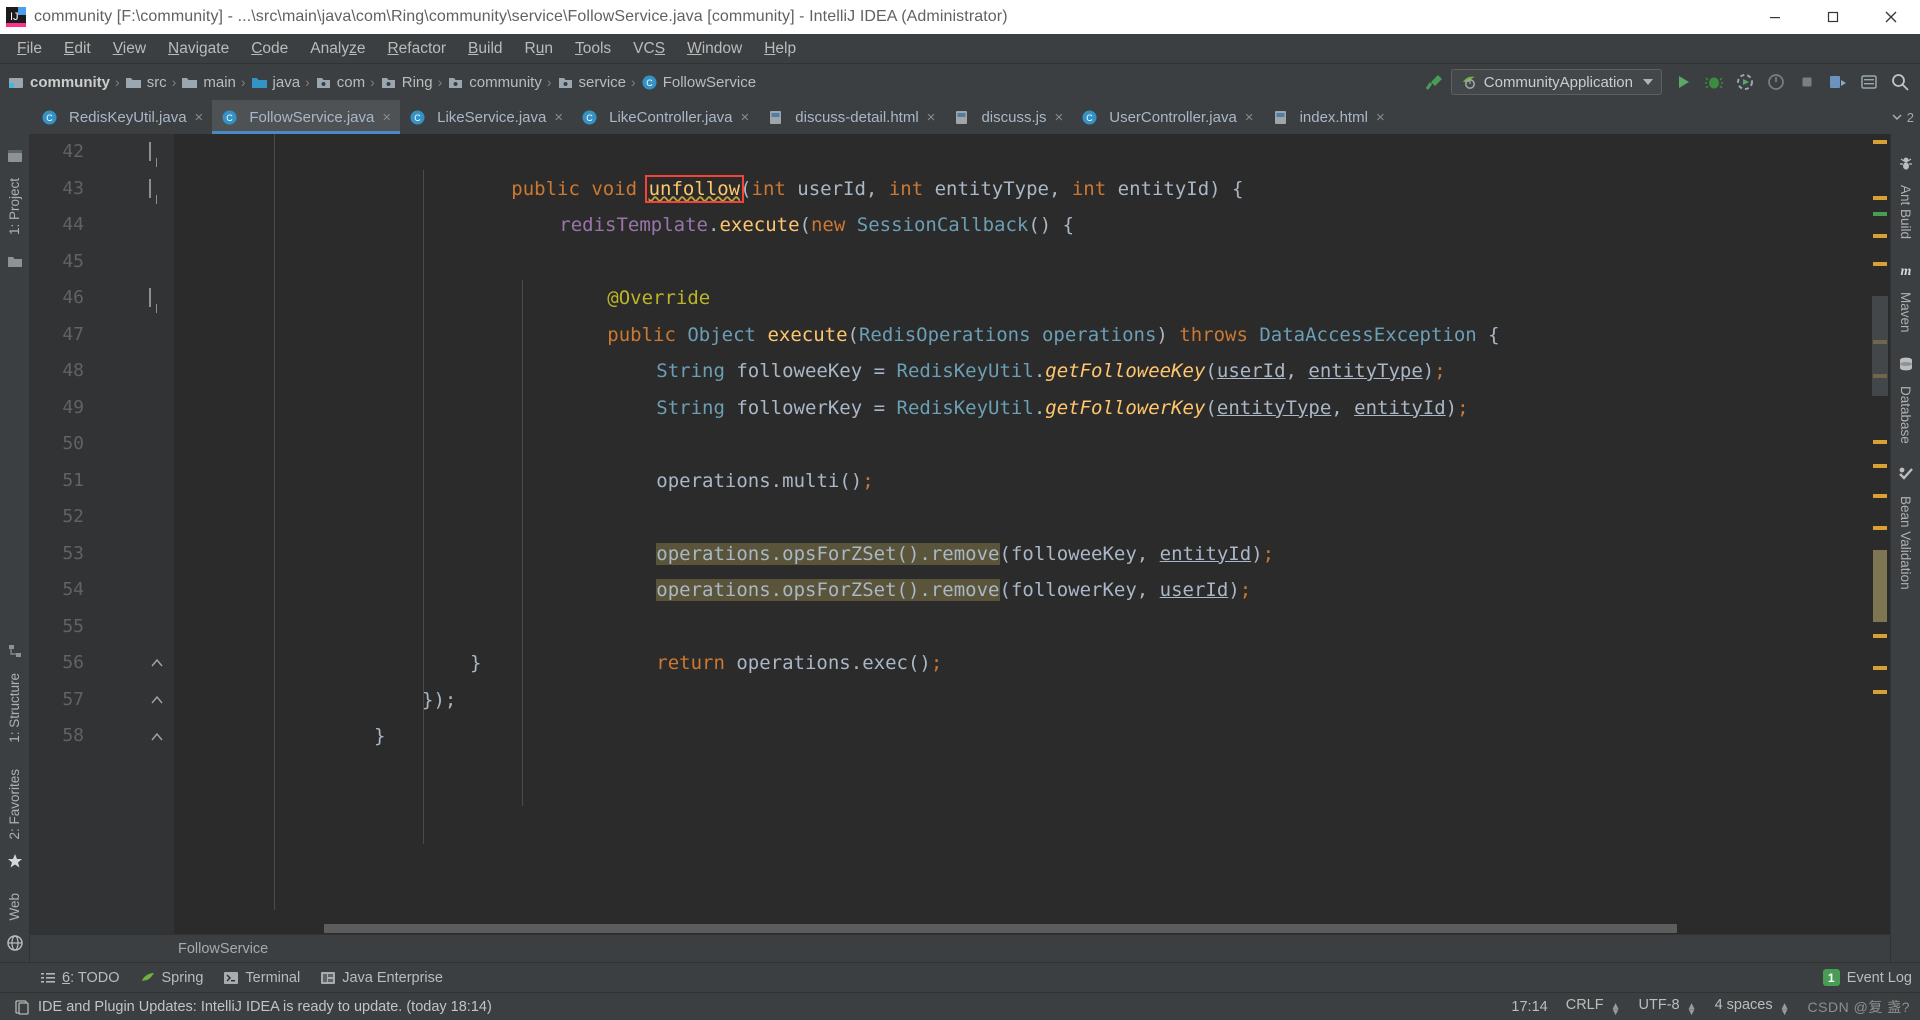  What do you see at coordinates (15, 262) in the screenshot?
I see `favorites-folder-icon` at bounding box center [15, 262].